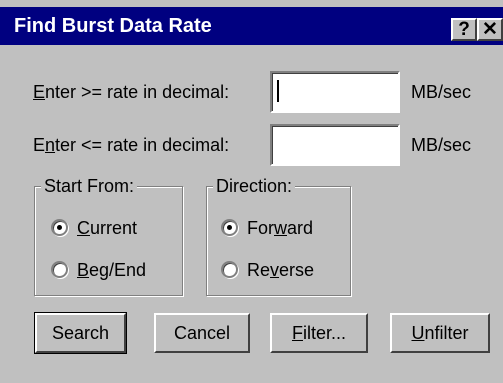 This screenshot has width=503, height=383. What do you see at coordinates (80, 333) in the screenshot?
I see `search-button: Search` at bounding box center [80, 333].